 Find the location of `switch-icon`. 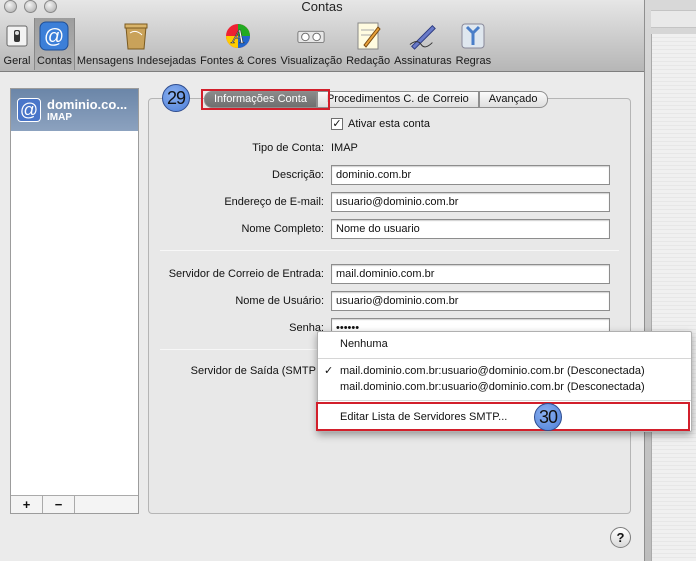

switch-icon is located at coordinates (17, 36).